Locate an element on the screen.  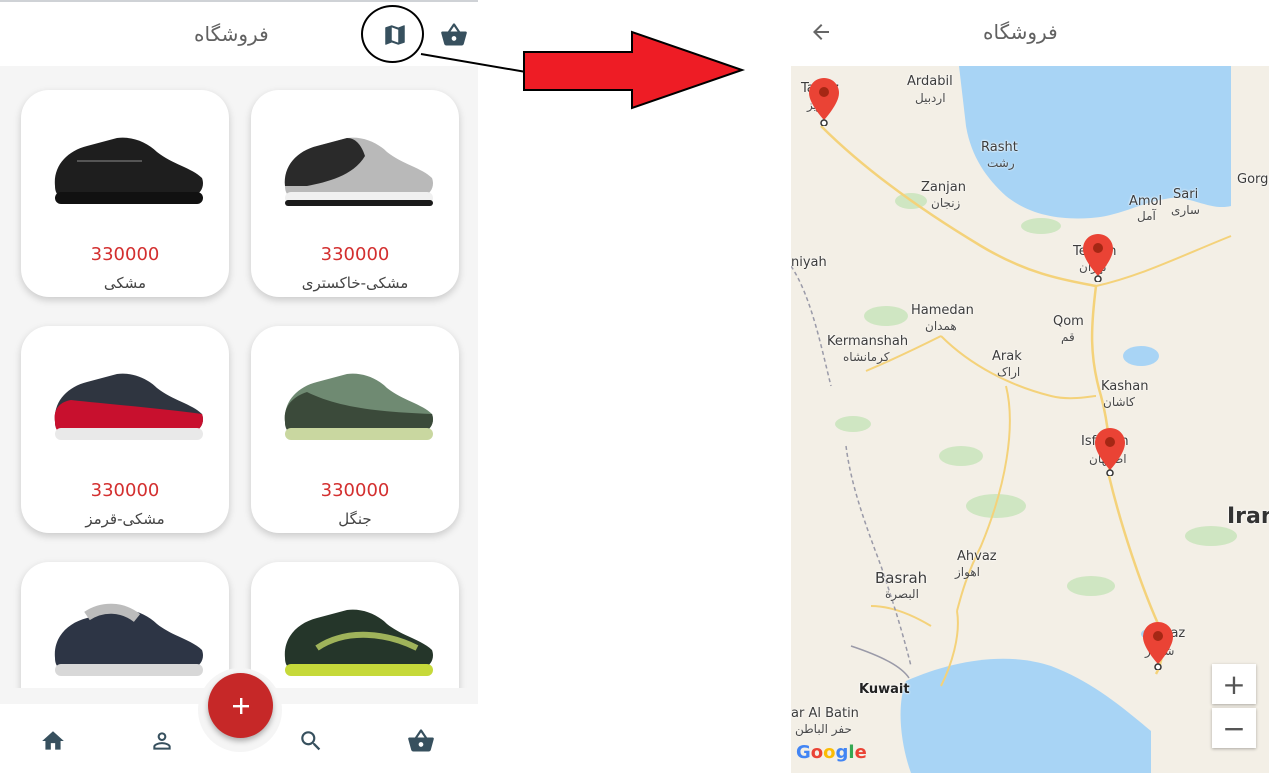
city-label: Basrah is located at coordinates (901, 578).